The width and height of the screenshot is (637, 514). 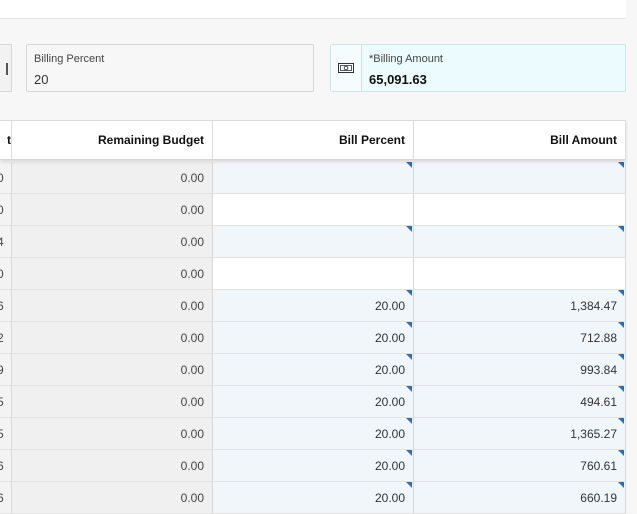 What do you see at coordinates (598, 498) in the screenshot?
I see `bill-amount-cell-text: 660.19` at bounding box center [598, 498].